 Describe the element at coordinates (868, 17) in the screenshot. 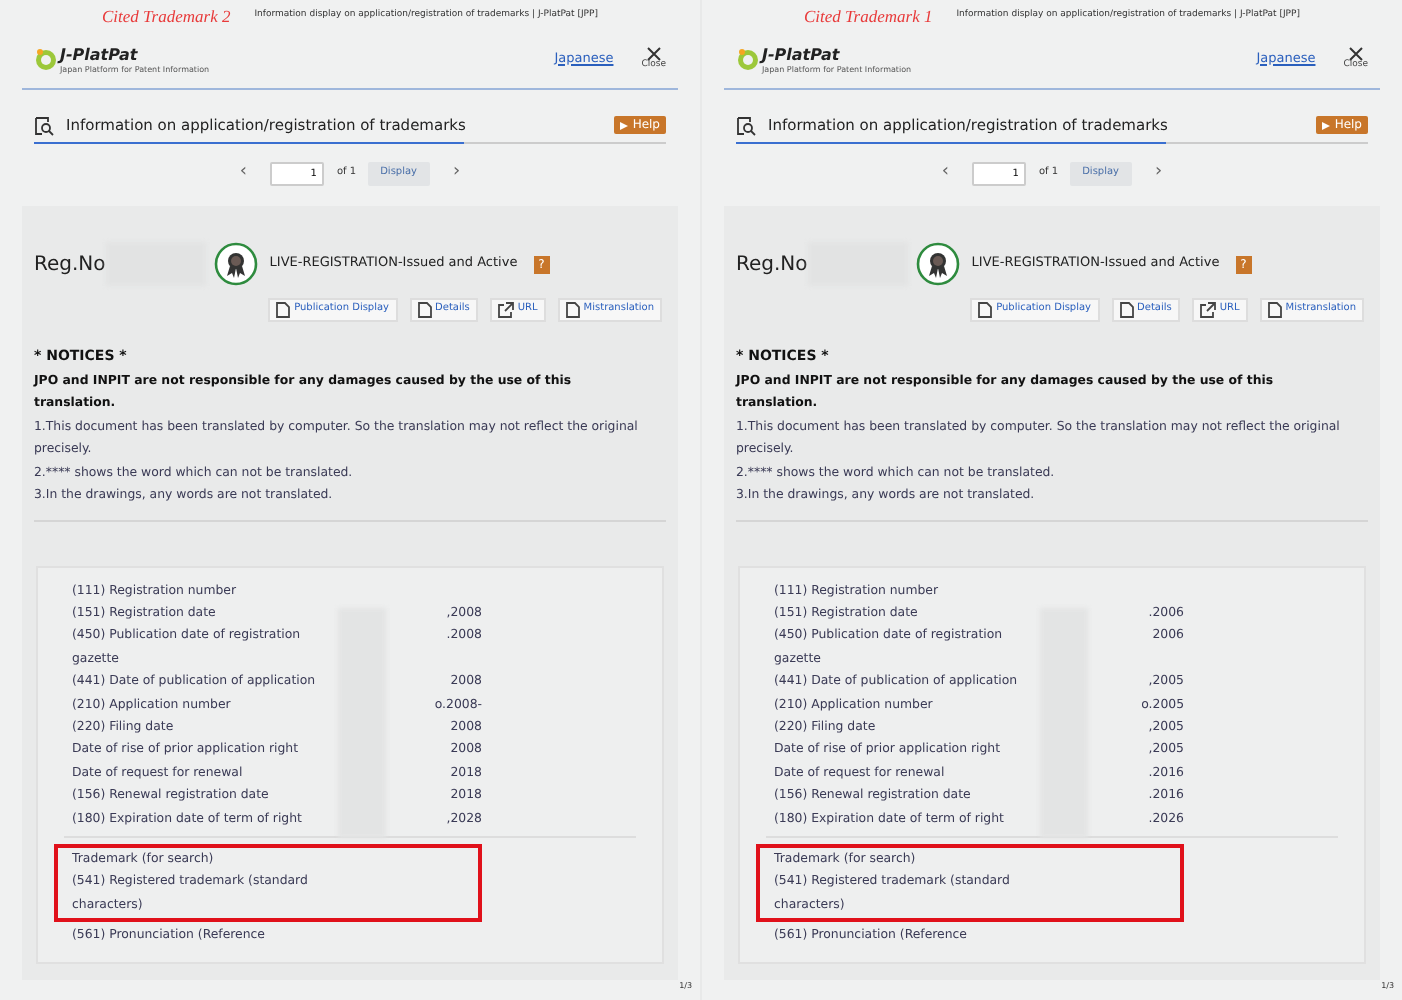

I see `page-caption: Cited Trademark 1` at that location.